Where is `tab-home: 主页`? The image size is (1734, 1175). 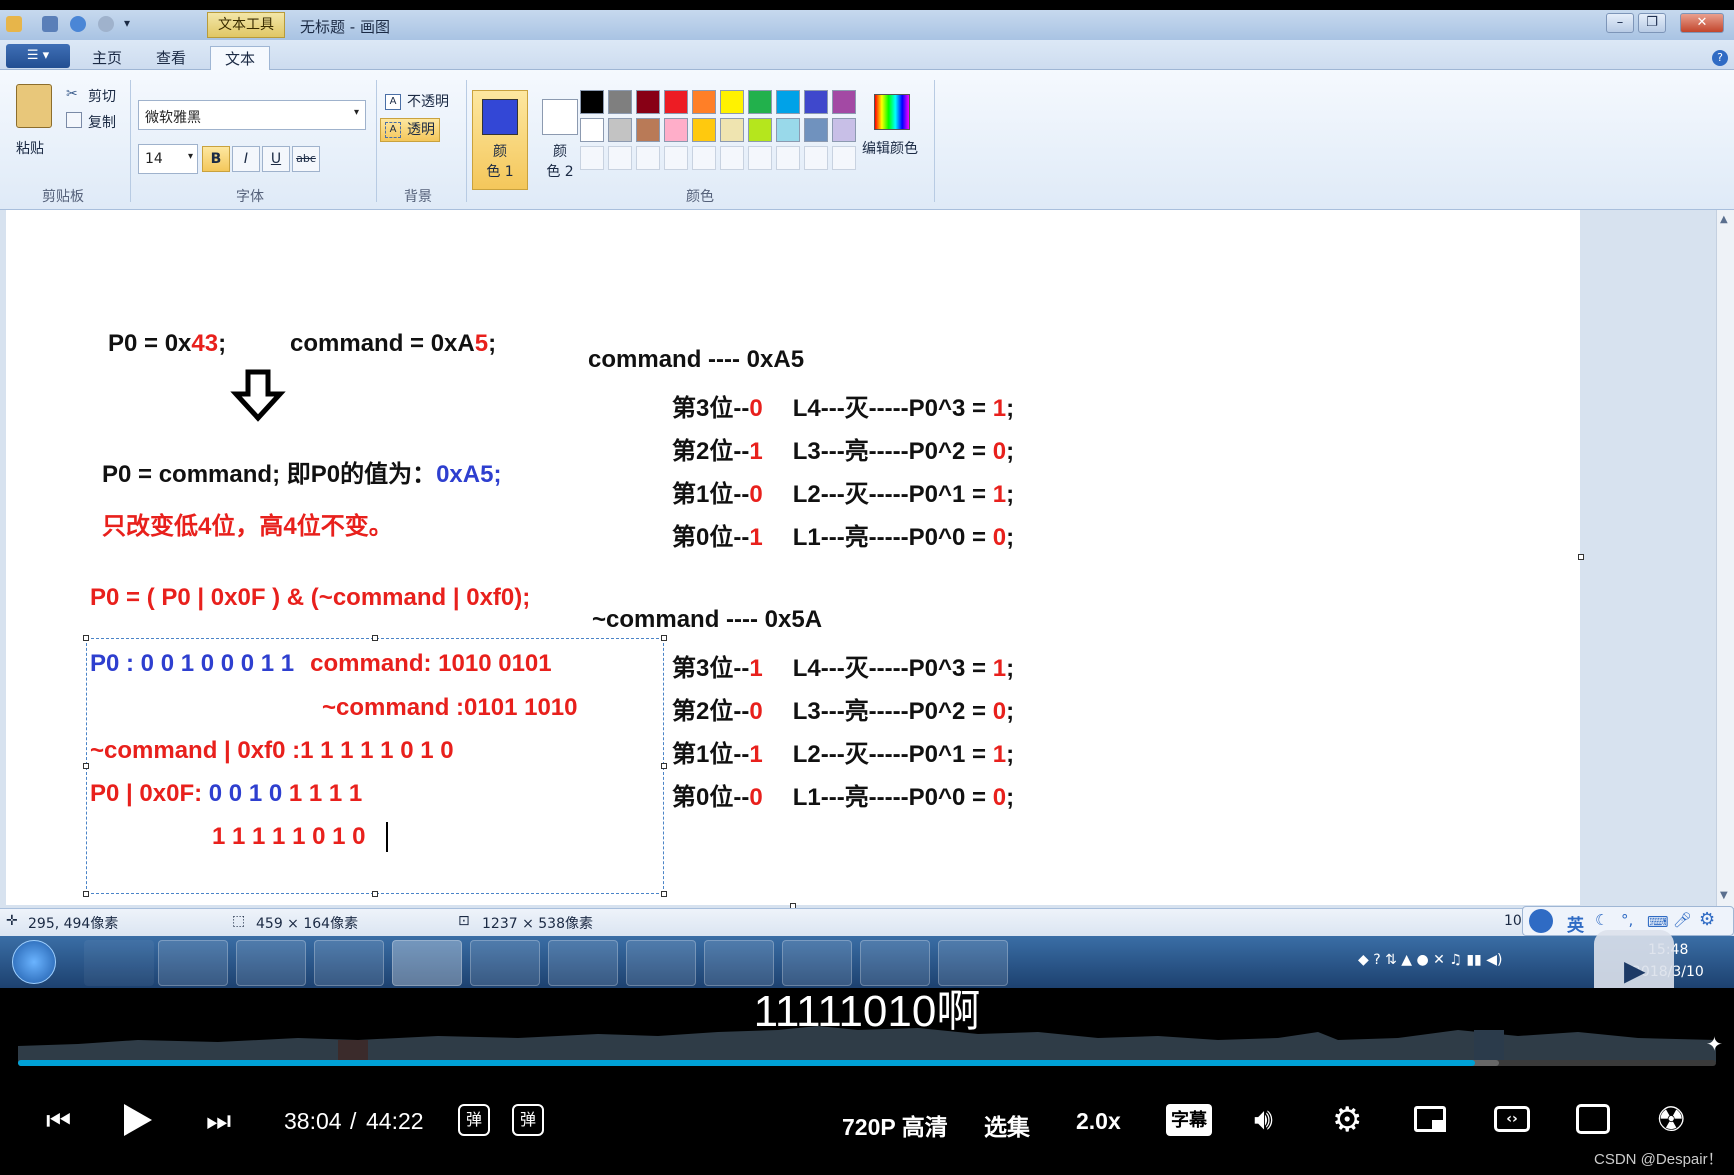 tab-home: 主页 is located at coordinates (107, 58).